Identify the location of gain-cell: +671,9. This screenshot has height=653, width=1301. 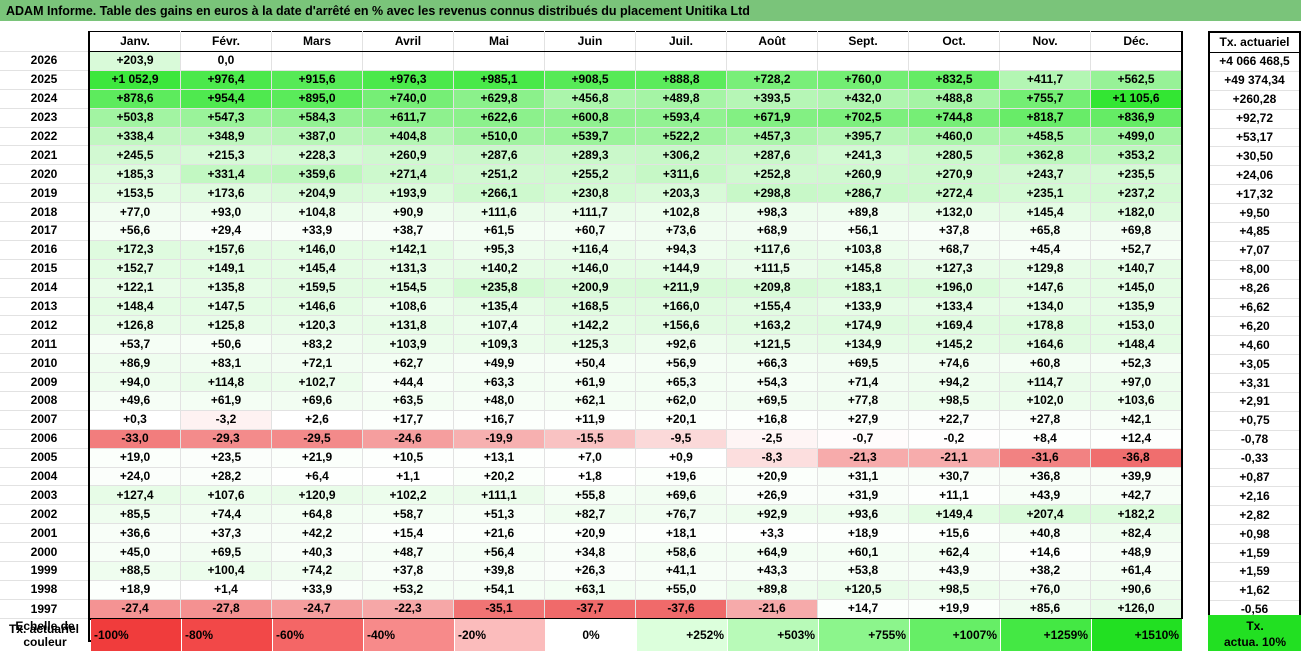
(772, 117).